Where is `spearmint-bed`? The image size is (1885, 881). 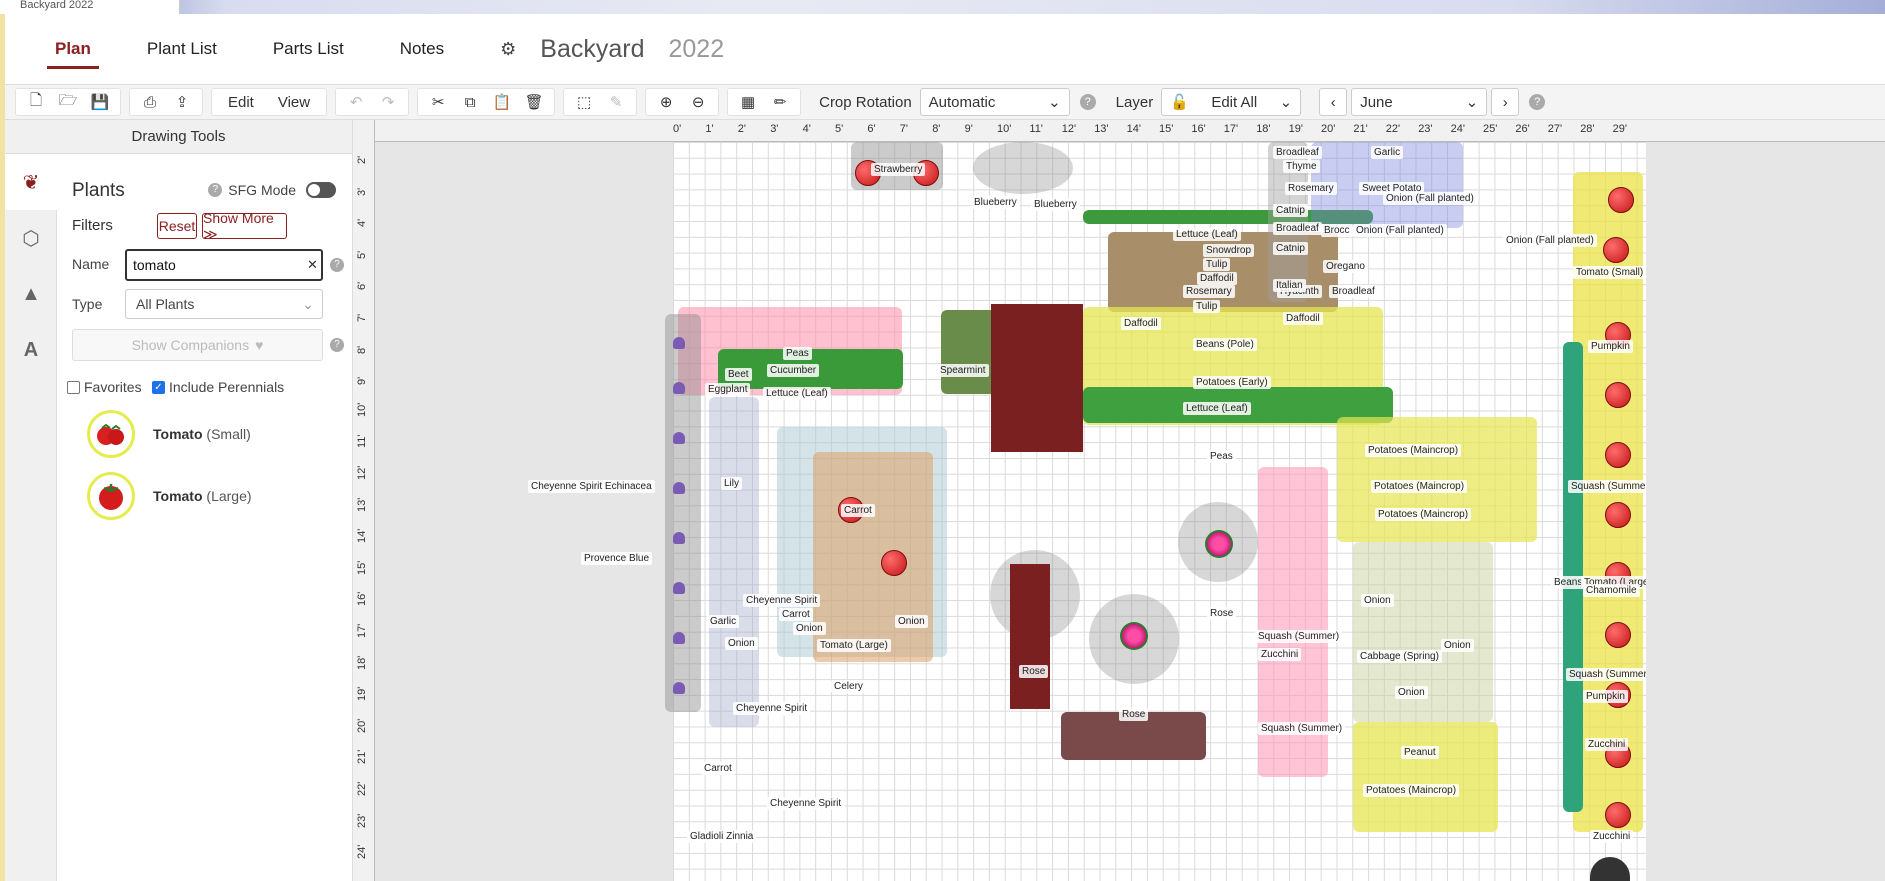
spearmint-bed is located at coordinates (969, 352).